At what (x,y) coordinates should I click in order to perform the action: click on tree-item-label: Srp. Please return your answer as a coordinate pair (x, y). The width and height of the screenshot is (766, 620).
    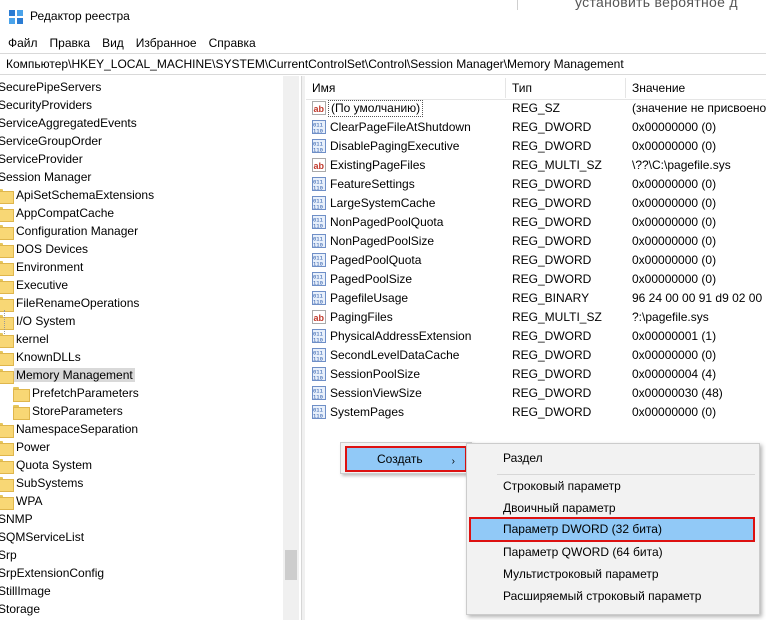
    Looking at the image, I should click on (8, 555).